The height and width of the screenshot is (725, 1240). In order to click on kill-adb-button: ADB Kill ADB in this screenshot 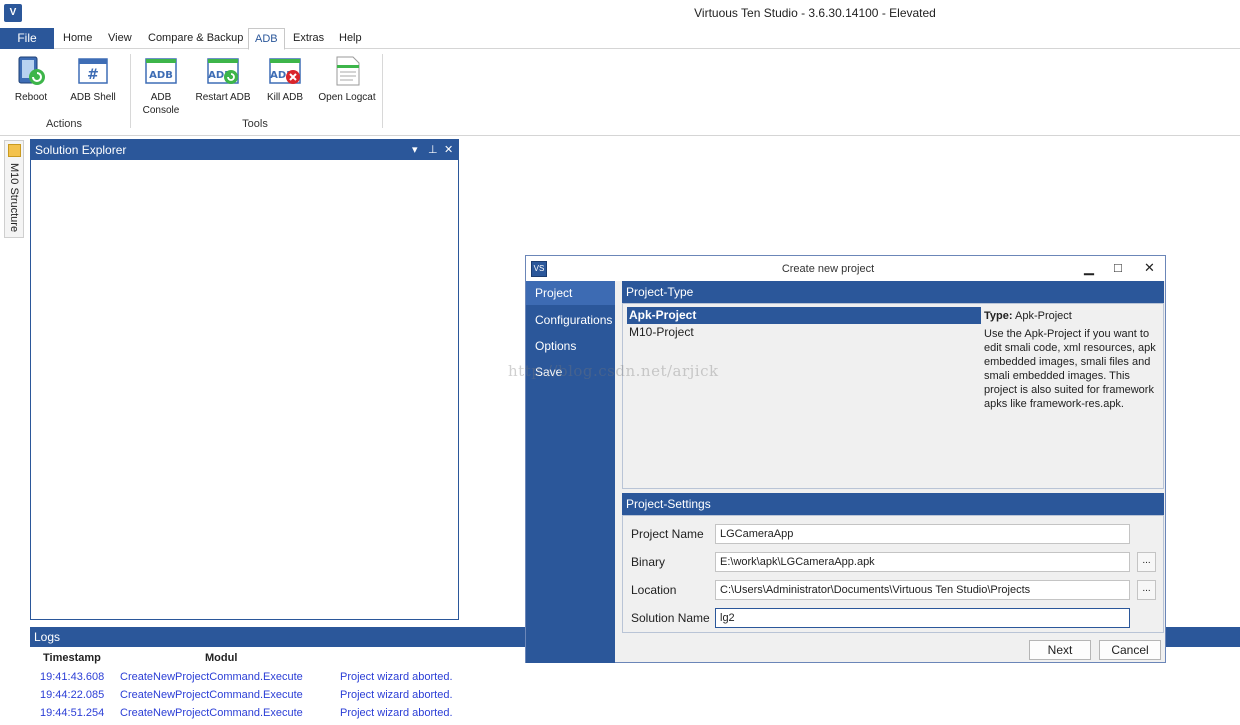, I will do `click(285, 79)`.